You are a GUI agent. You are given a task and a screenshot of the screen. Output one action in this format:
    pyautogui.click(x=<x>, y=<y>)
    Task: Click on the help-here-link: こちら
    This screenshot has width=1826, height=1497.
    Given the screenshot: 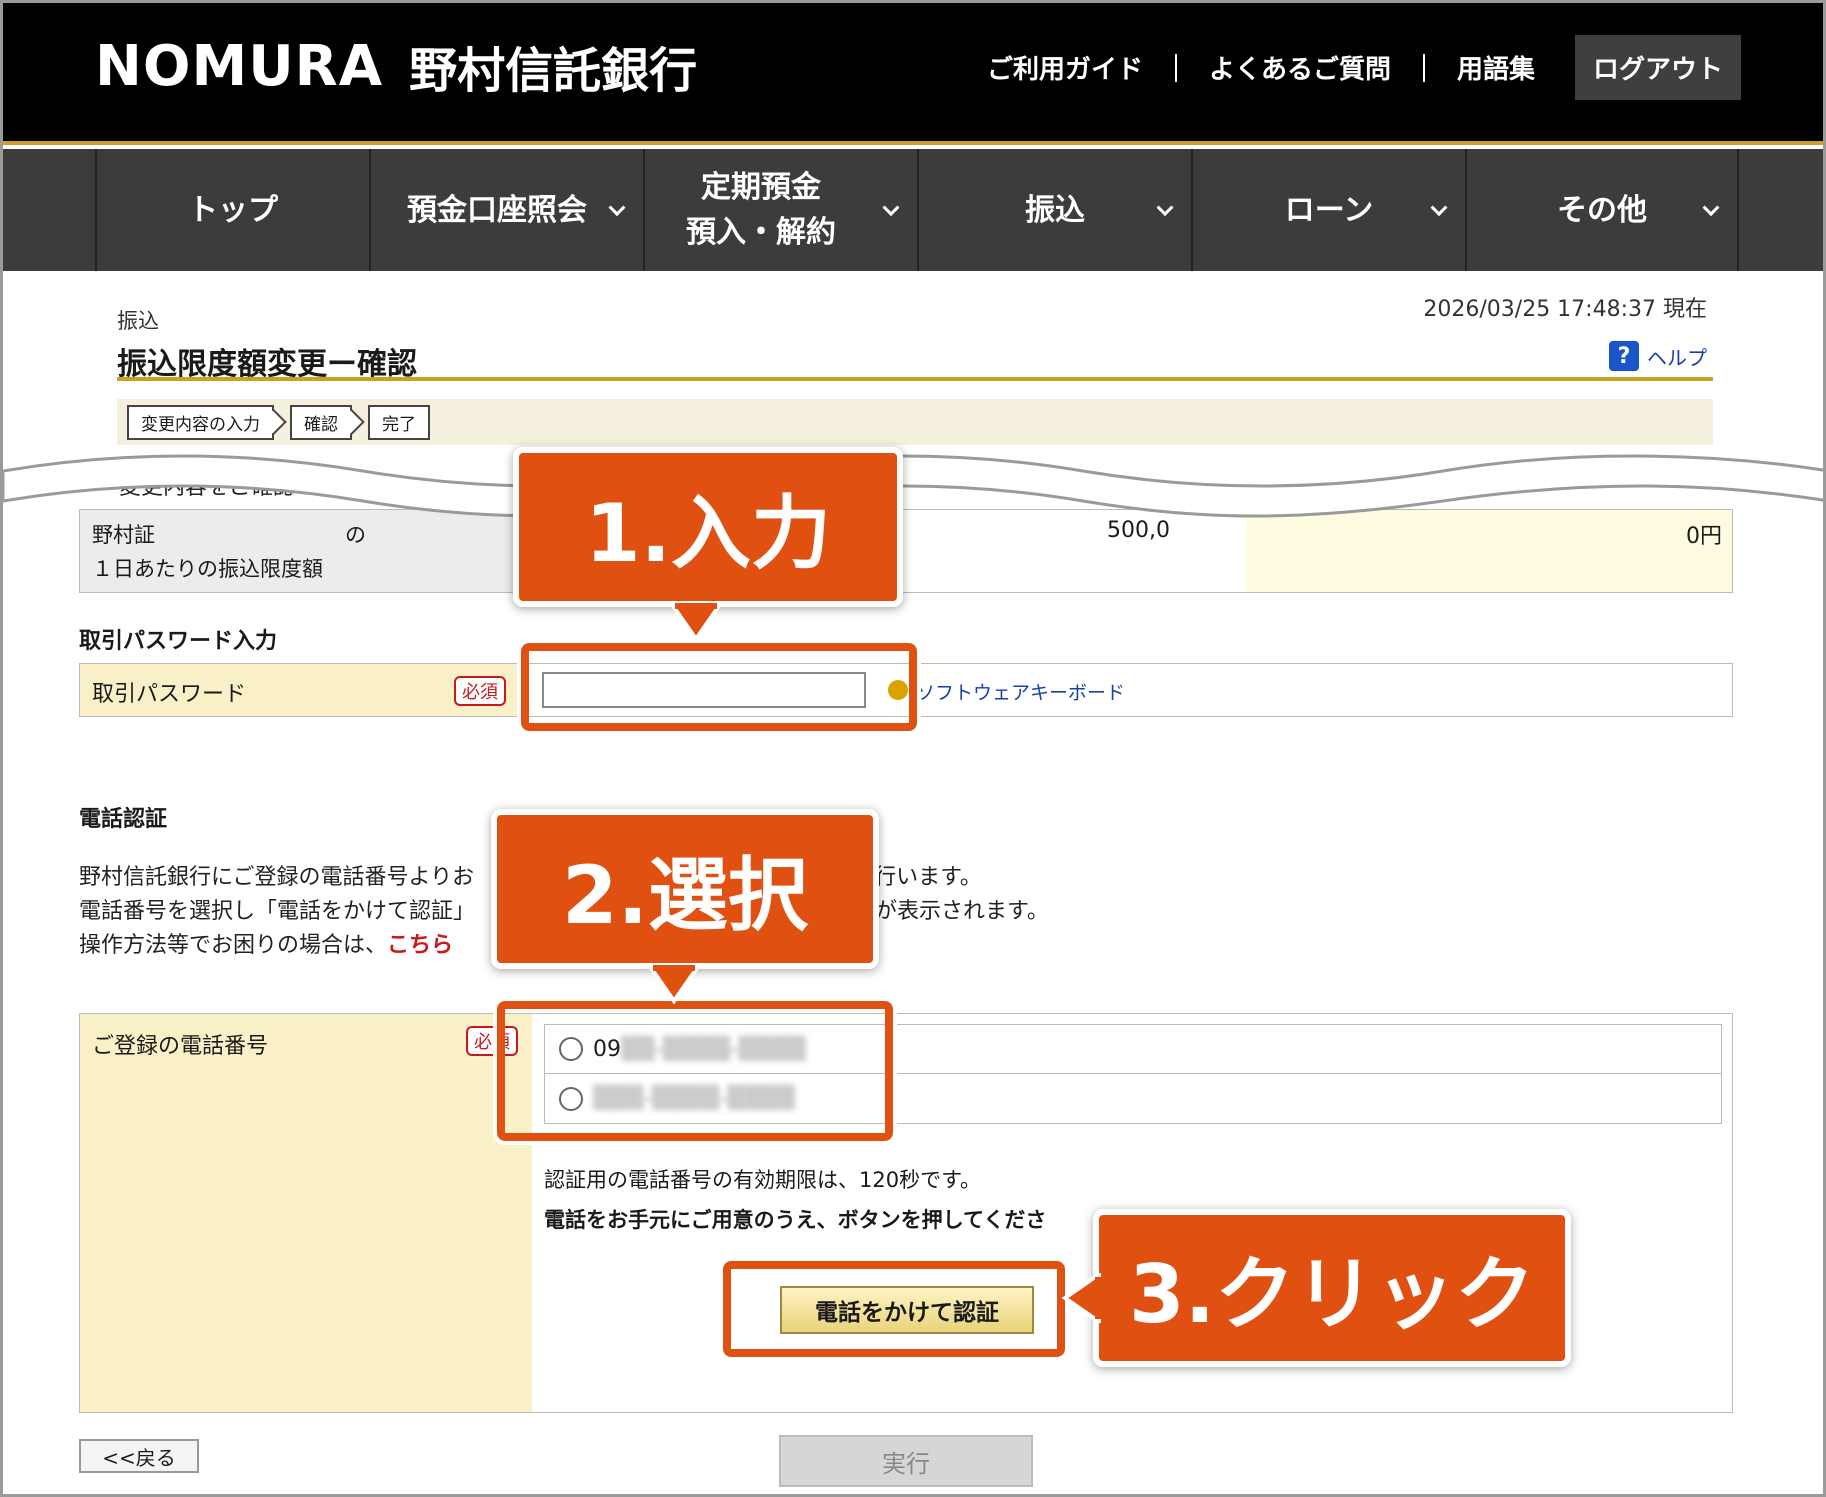 What is the action you would take?
    pyautogui.click(x=420, y=945)
    